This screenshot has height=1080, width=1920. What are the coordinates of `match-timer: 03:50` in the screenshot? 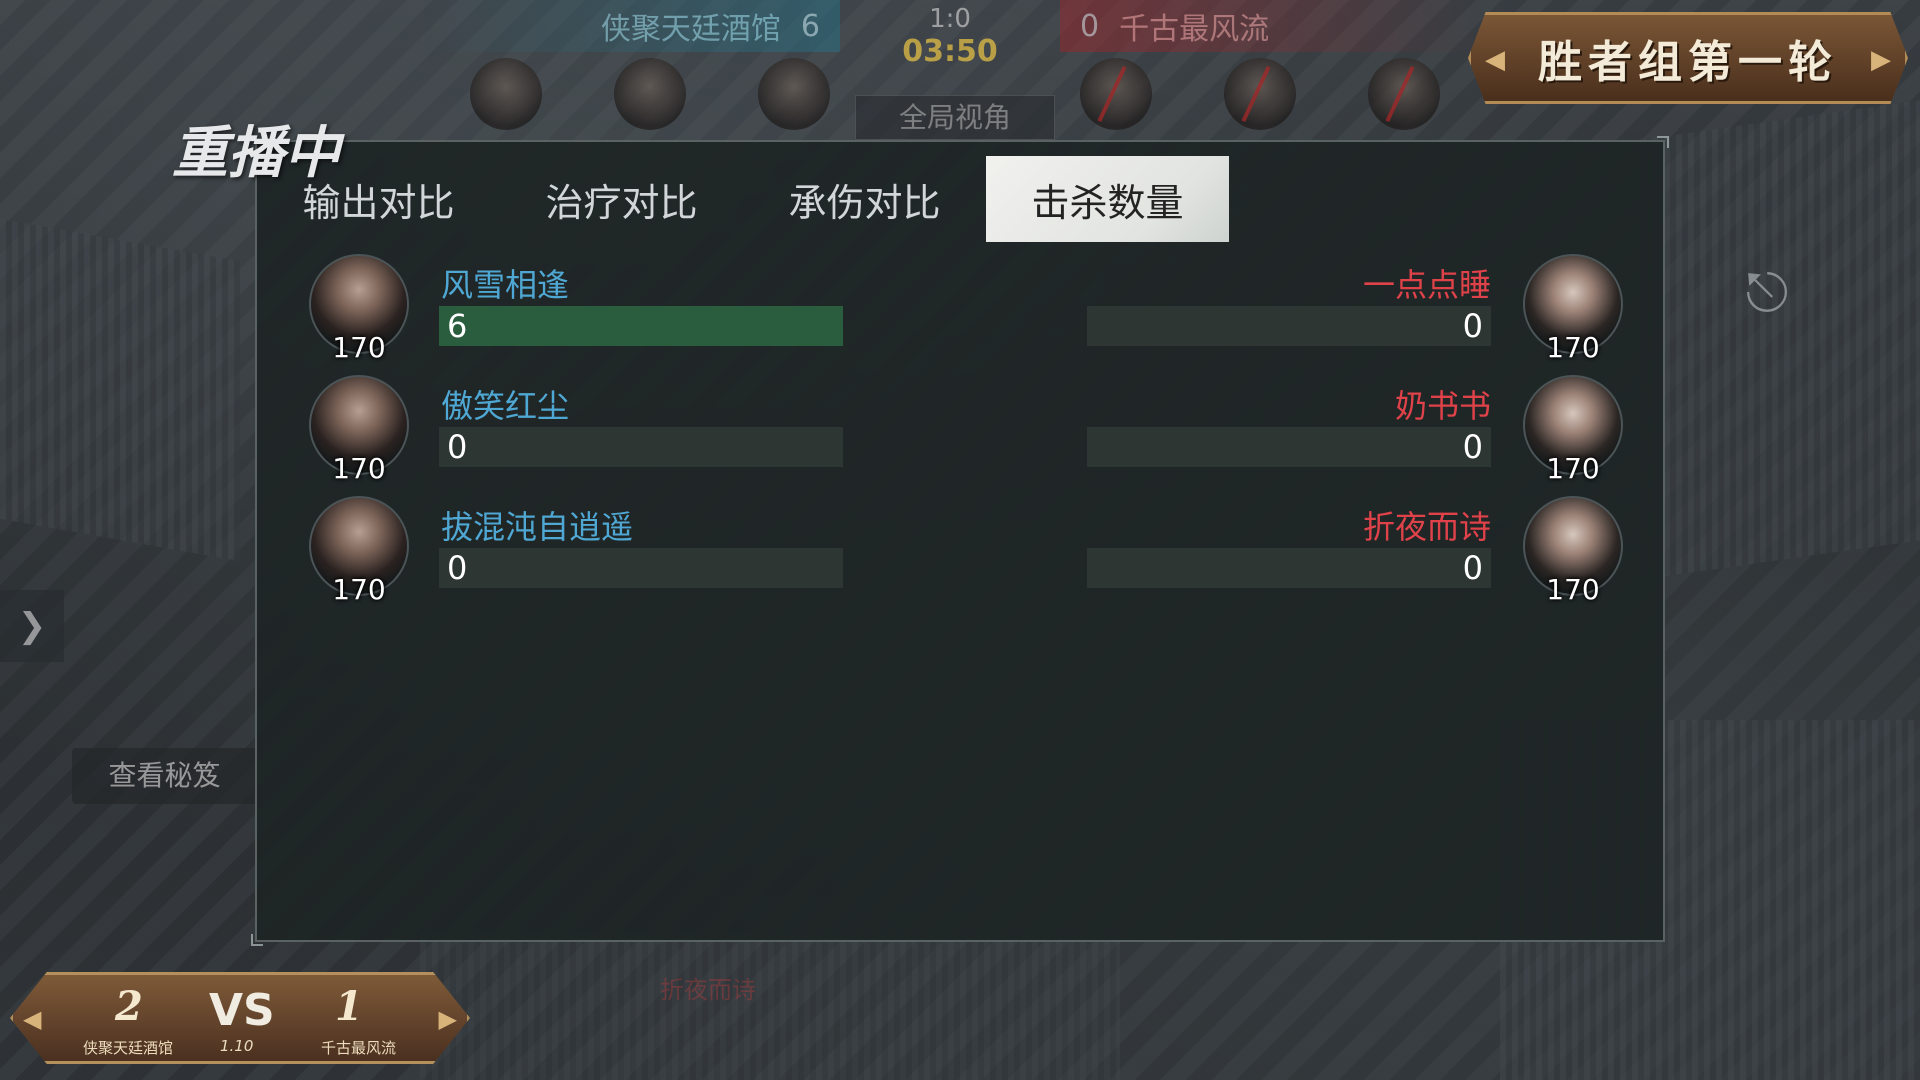 It's located at (950, 51).